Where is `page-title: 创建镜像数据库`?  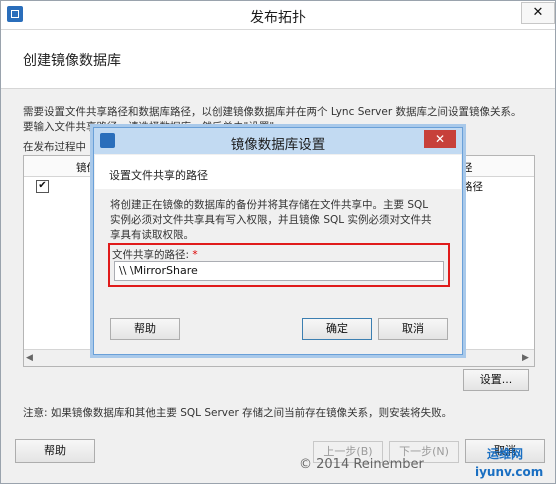
page-title: 创建镜像数据库 is located at coordinates (72, 61).